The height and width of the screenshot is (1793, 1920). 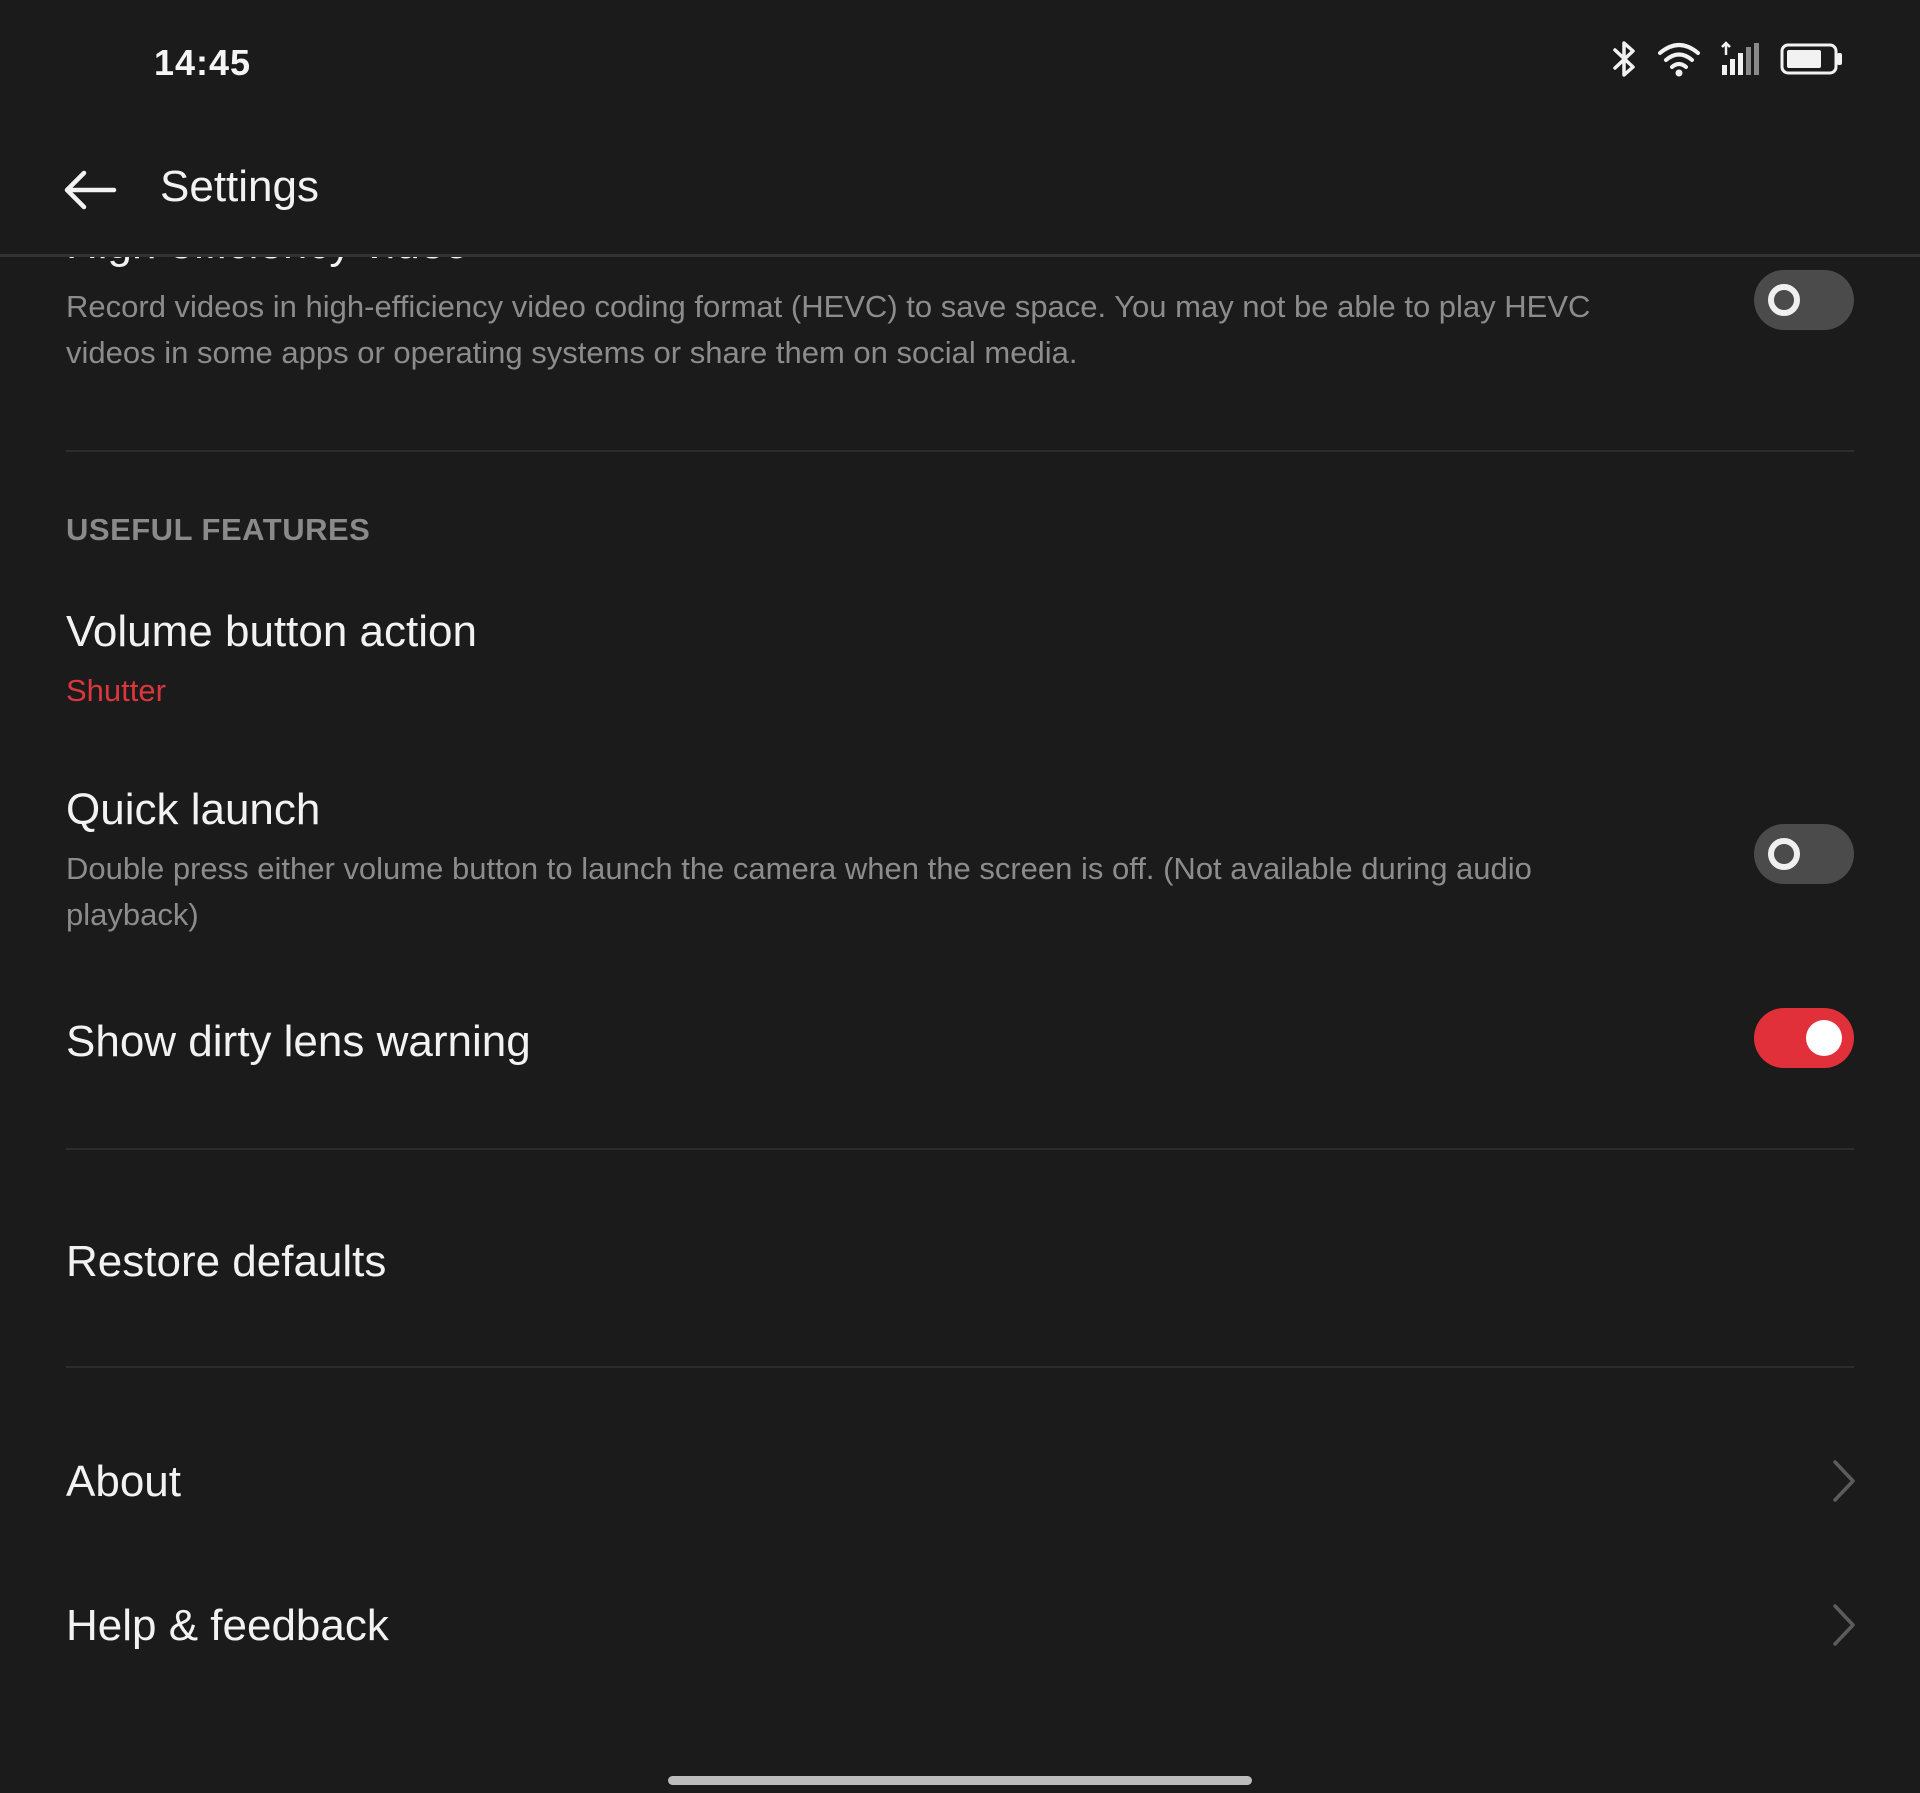 I want to click on back-arrow-icon, so click(x=90, y=192).